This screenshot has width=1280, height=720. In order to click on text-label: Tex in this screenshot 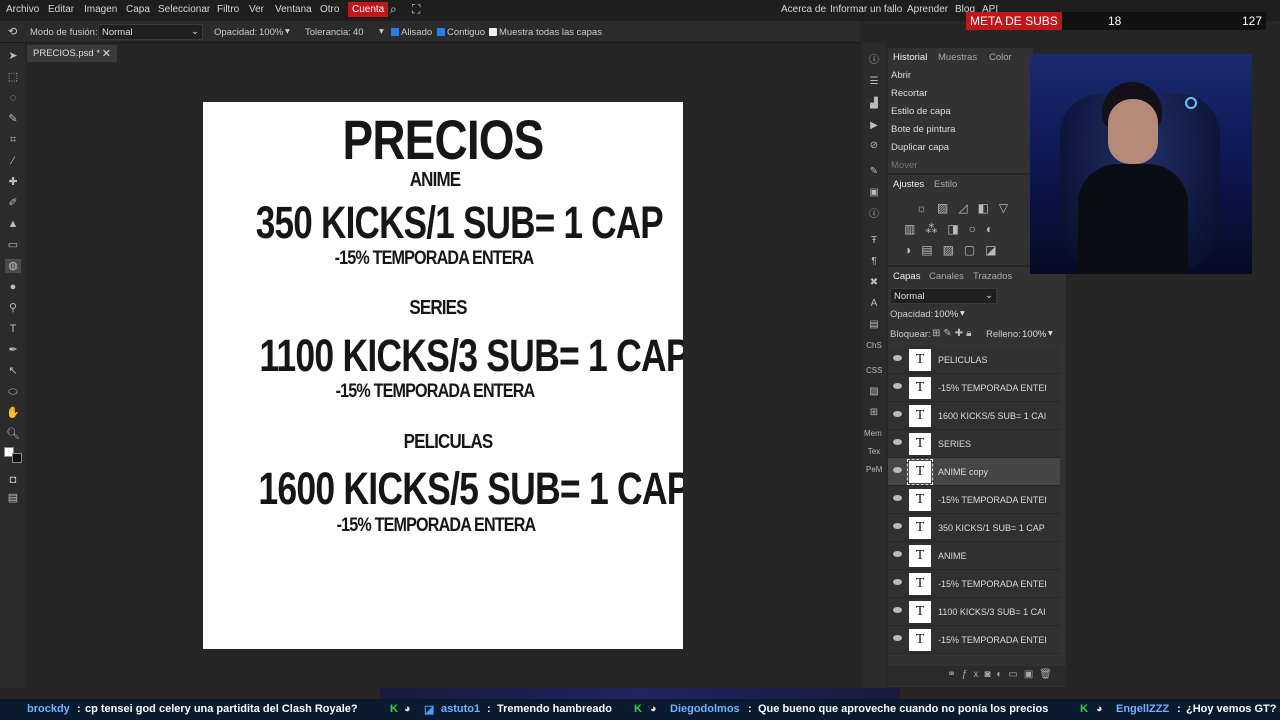, I will do `click(874, 452)`.